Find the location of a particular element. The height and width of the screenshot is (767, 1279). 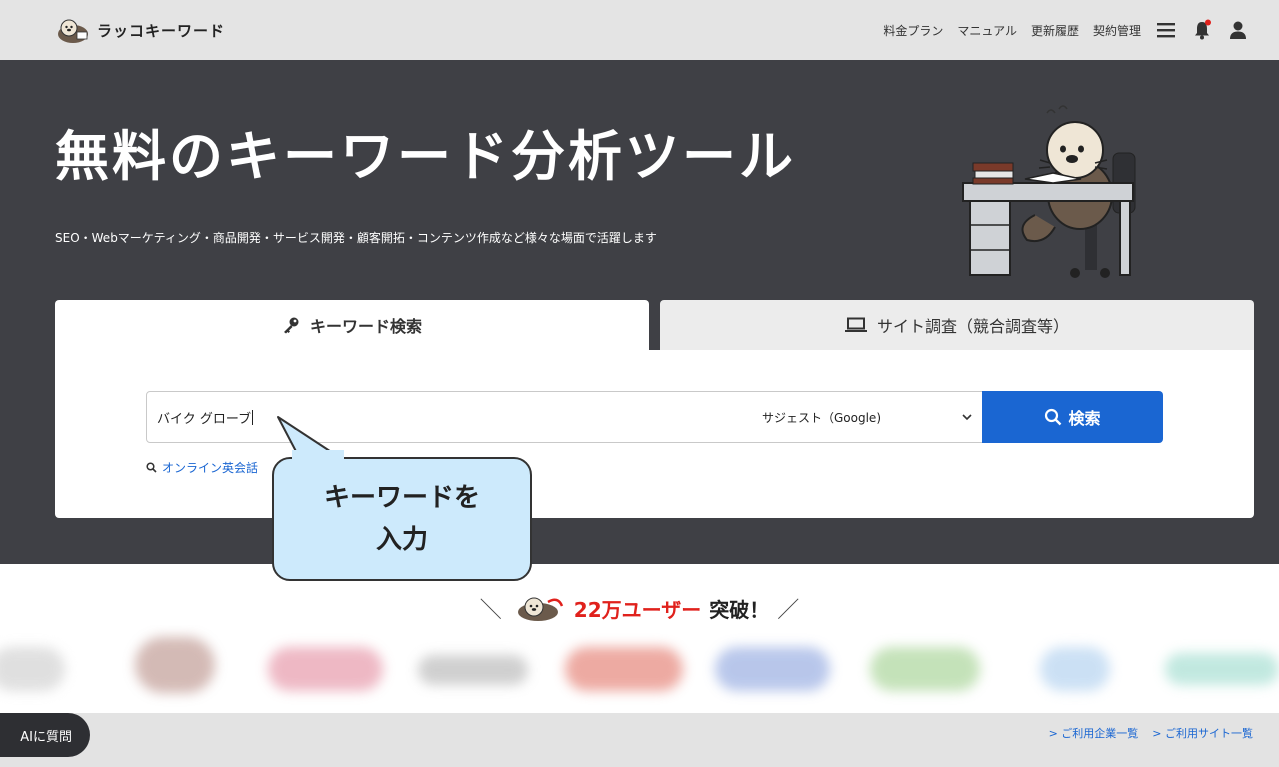

example-keyword-link: オンライン英会話 is located at coordinates (202, 467).